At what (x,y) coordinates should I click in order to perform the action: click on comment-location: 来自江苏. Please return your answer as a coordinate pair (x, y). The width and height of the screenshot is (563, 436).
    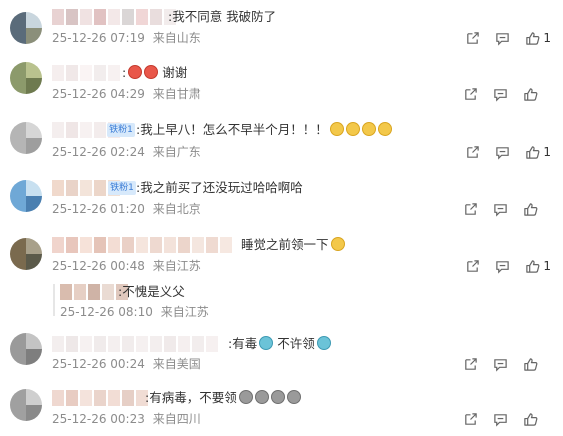
    Looking at the image, I should click on (176, 266).